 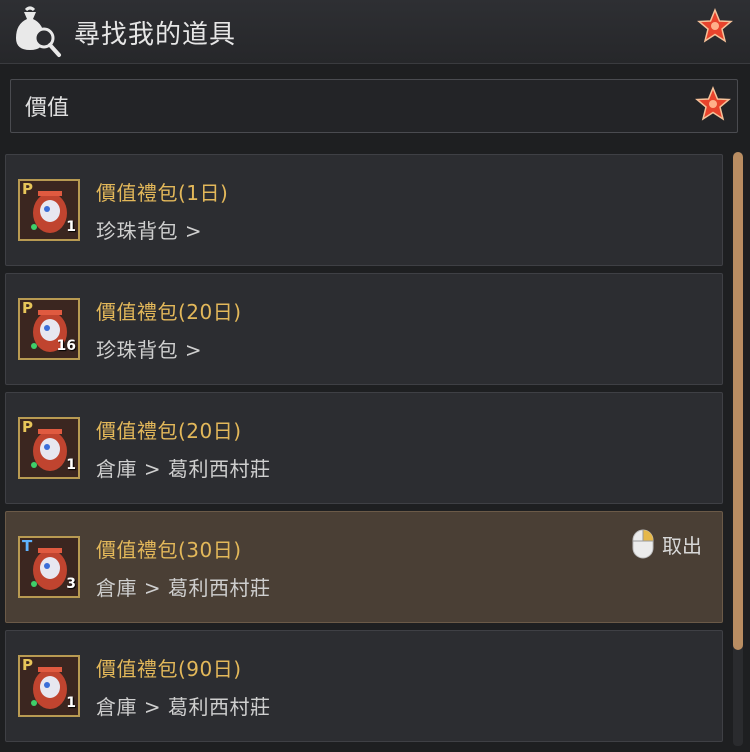 I want to click on item-quantity: 16, so click(x=66, y=346).